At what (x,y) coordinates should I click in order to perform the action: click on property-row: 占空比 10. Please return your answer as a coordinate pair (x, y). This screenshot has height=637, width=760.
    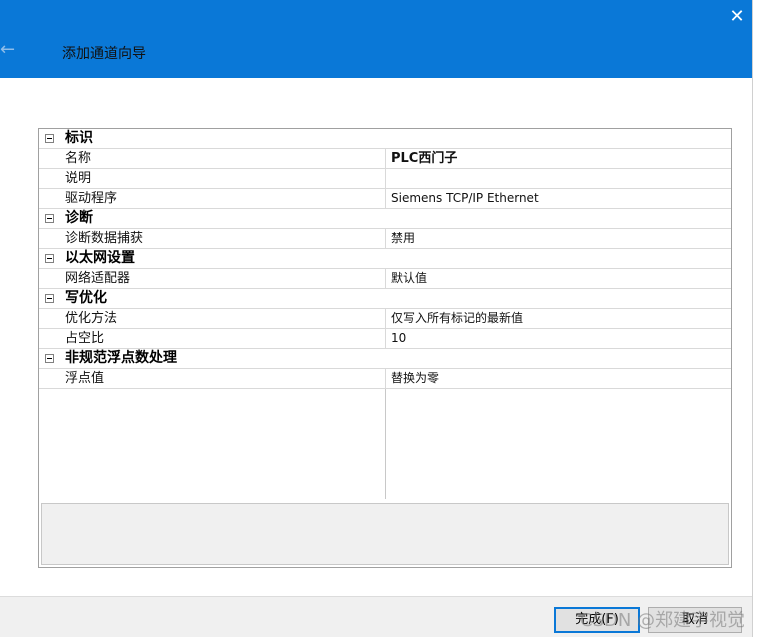
    Looking at the image, I should click on (385, 339).